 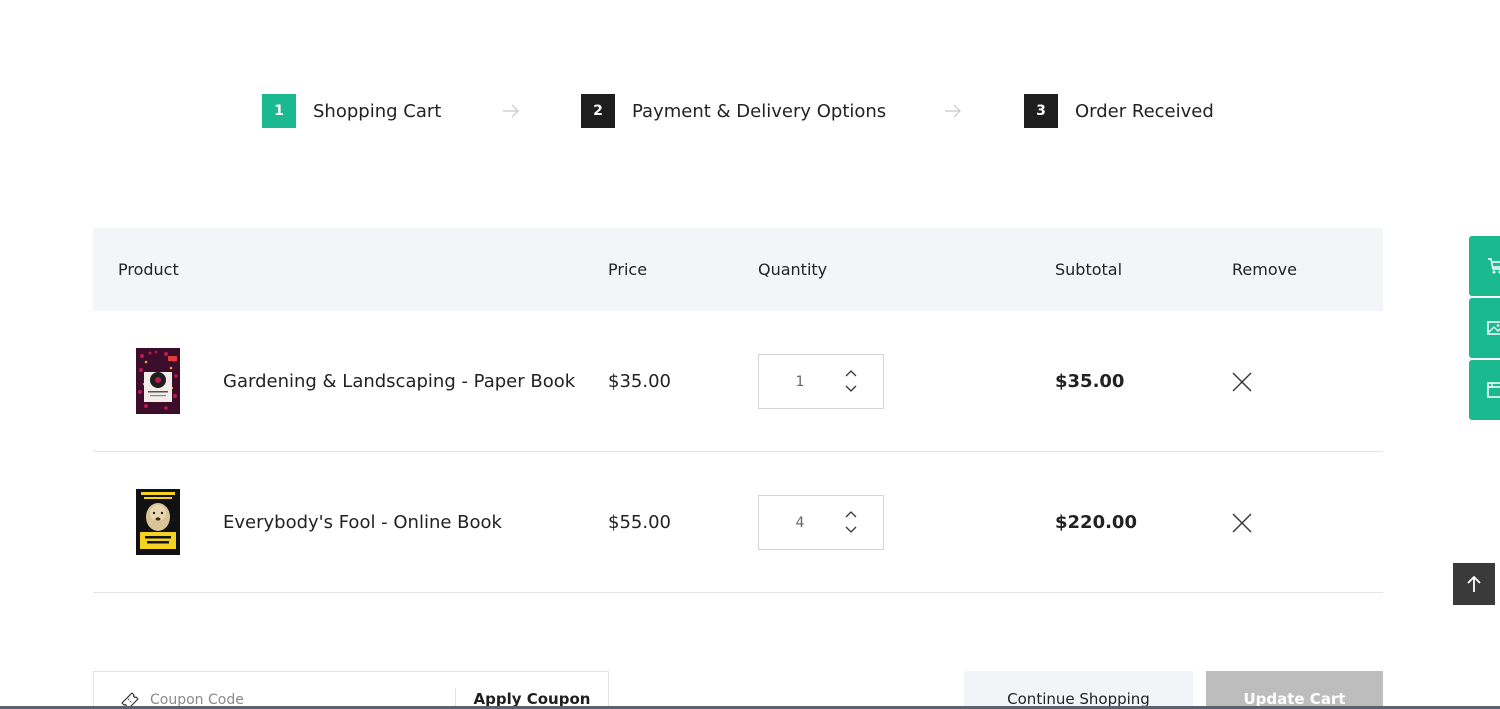 What do you see at coordinates (532, 690) in the screenshot?
I see `apply-coupon-button: Apply Coupon` at bounding box center [532, 690].